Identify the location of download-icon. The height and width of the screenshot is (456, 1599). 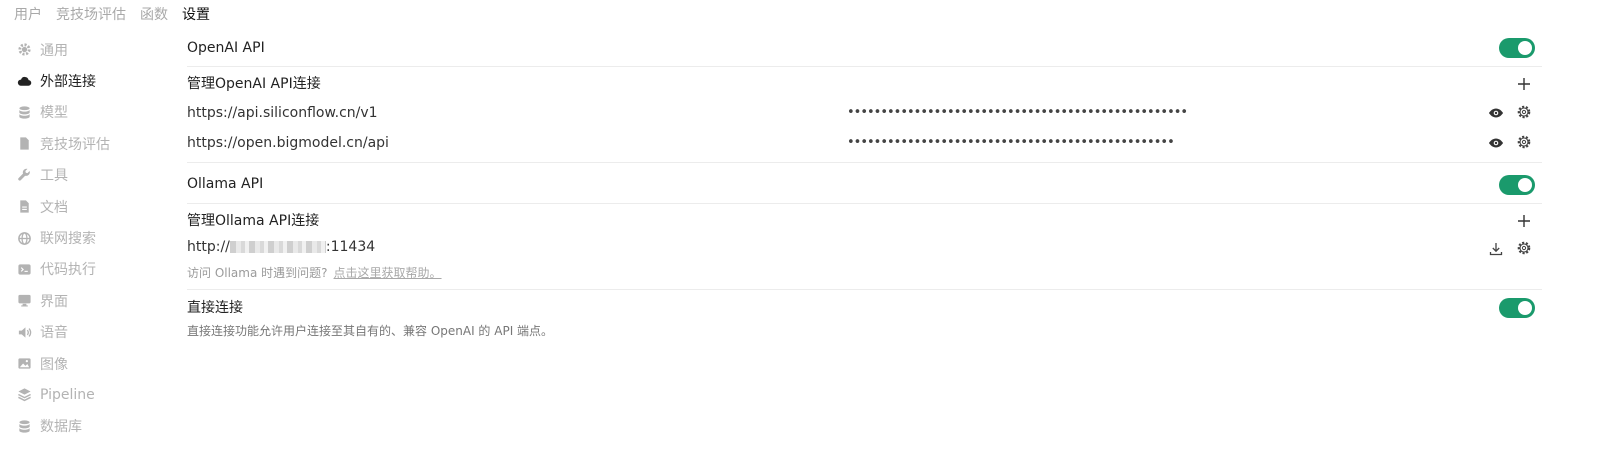
(1496, 249).